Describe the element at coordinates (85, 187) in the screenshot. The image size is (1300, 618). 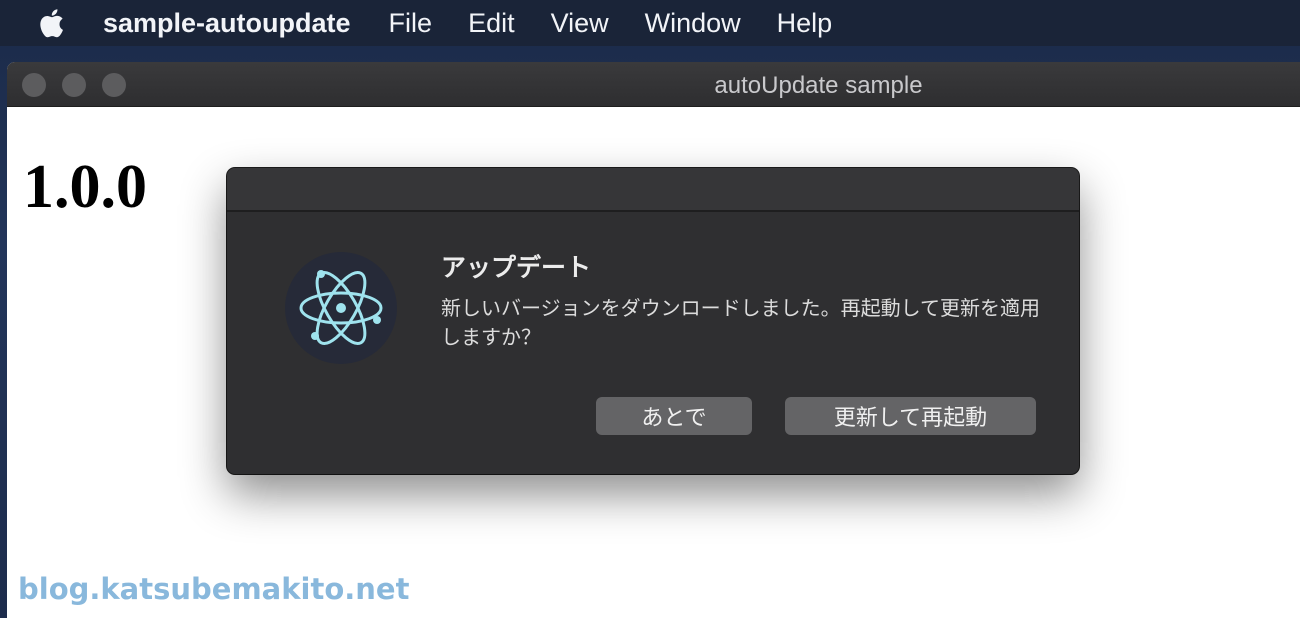
I see `version-heading: 1.0.0` at that location.